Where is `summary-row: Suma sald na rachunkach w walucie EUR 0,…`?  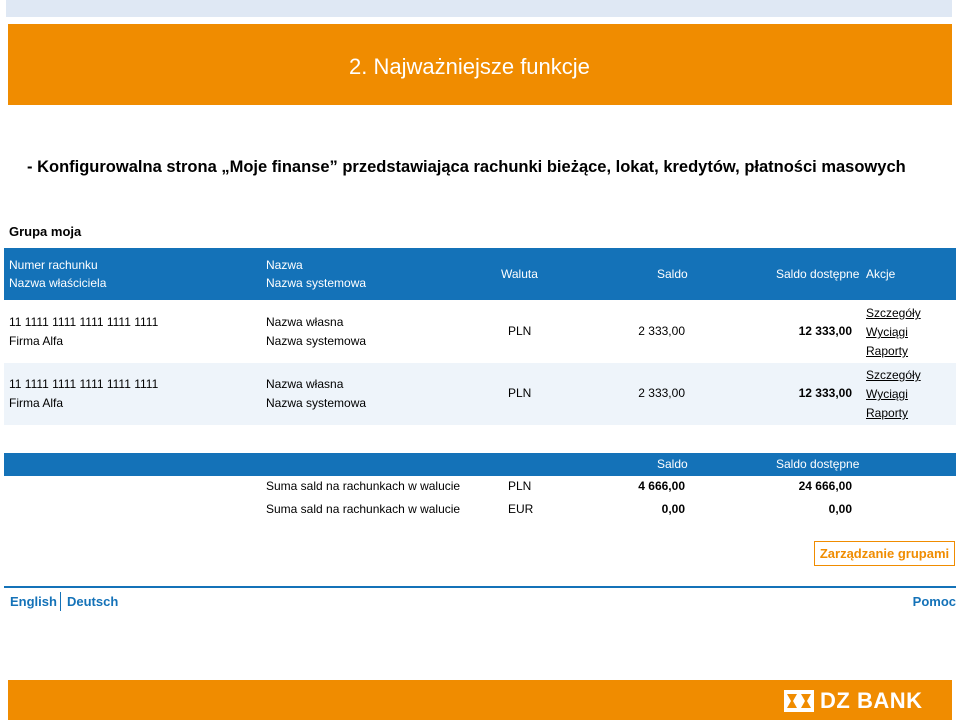
summary-row: Suma sald na rachunkach w walucie EUR 0,… is located at coordinates (480, 513).